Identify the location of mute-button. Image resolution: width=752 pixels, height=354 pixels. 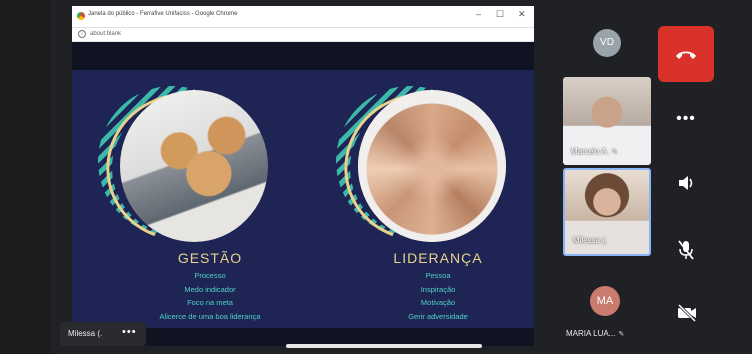
(686, 249).